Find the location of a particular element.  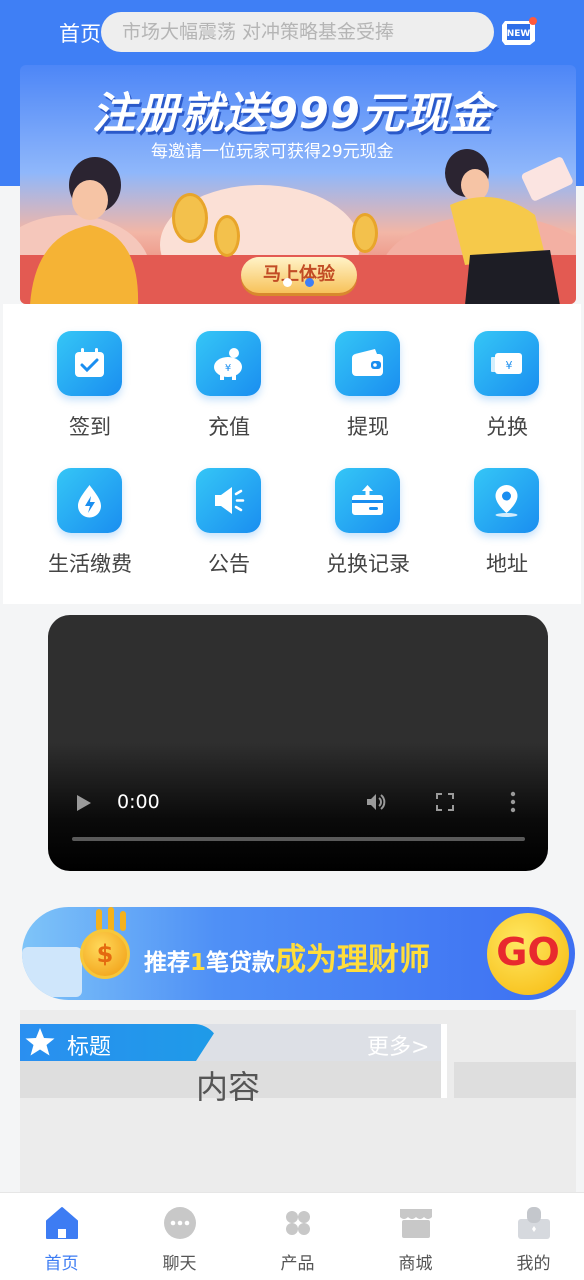

tab-label-home: 首页 is located at coordinates (61, 1264).